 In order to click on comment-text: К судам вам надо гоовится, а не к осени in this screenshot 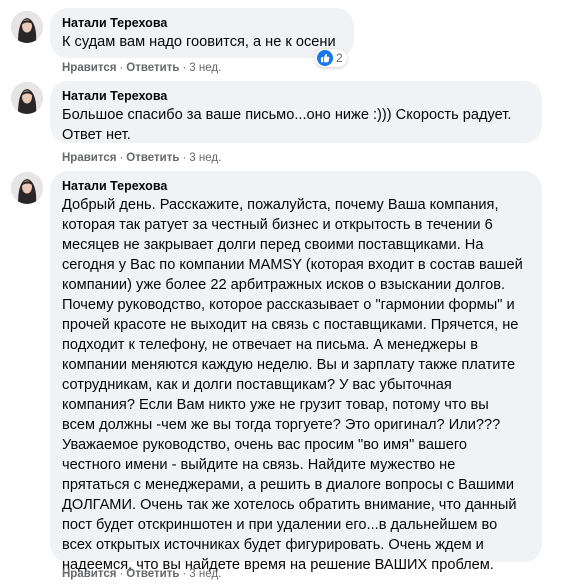, I will do `click(199, 42)`.